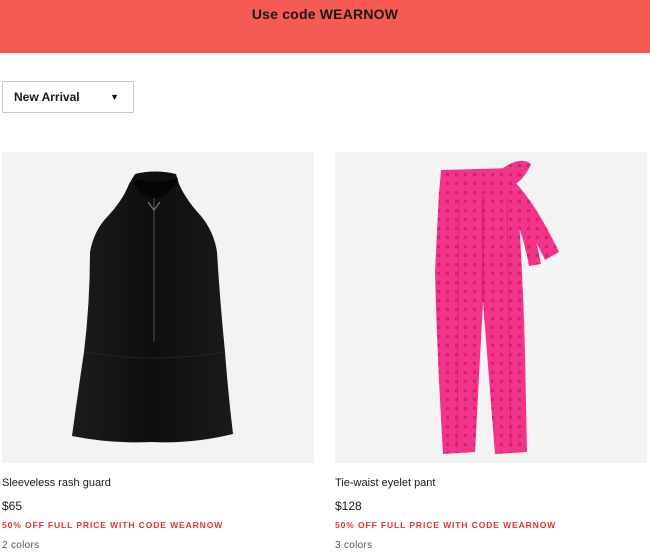 The width and height of the screenshot is (650, 560). What do you see at coordinates (491, 546) in the screenshot?
I see `color-count: 3 colors` at bounding box center [491, 546].